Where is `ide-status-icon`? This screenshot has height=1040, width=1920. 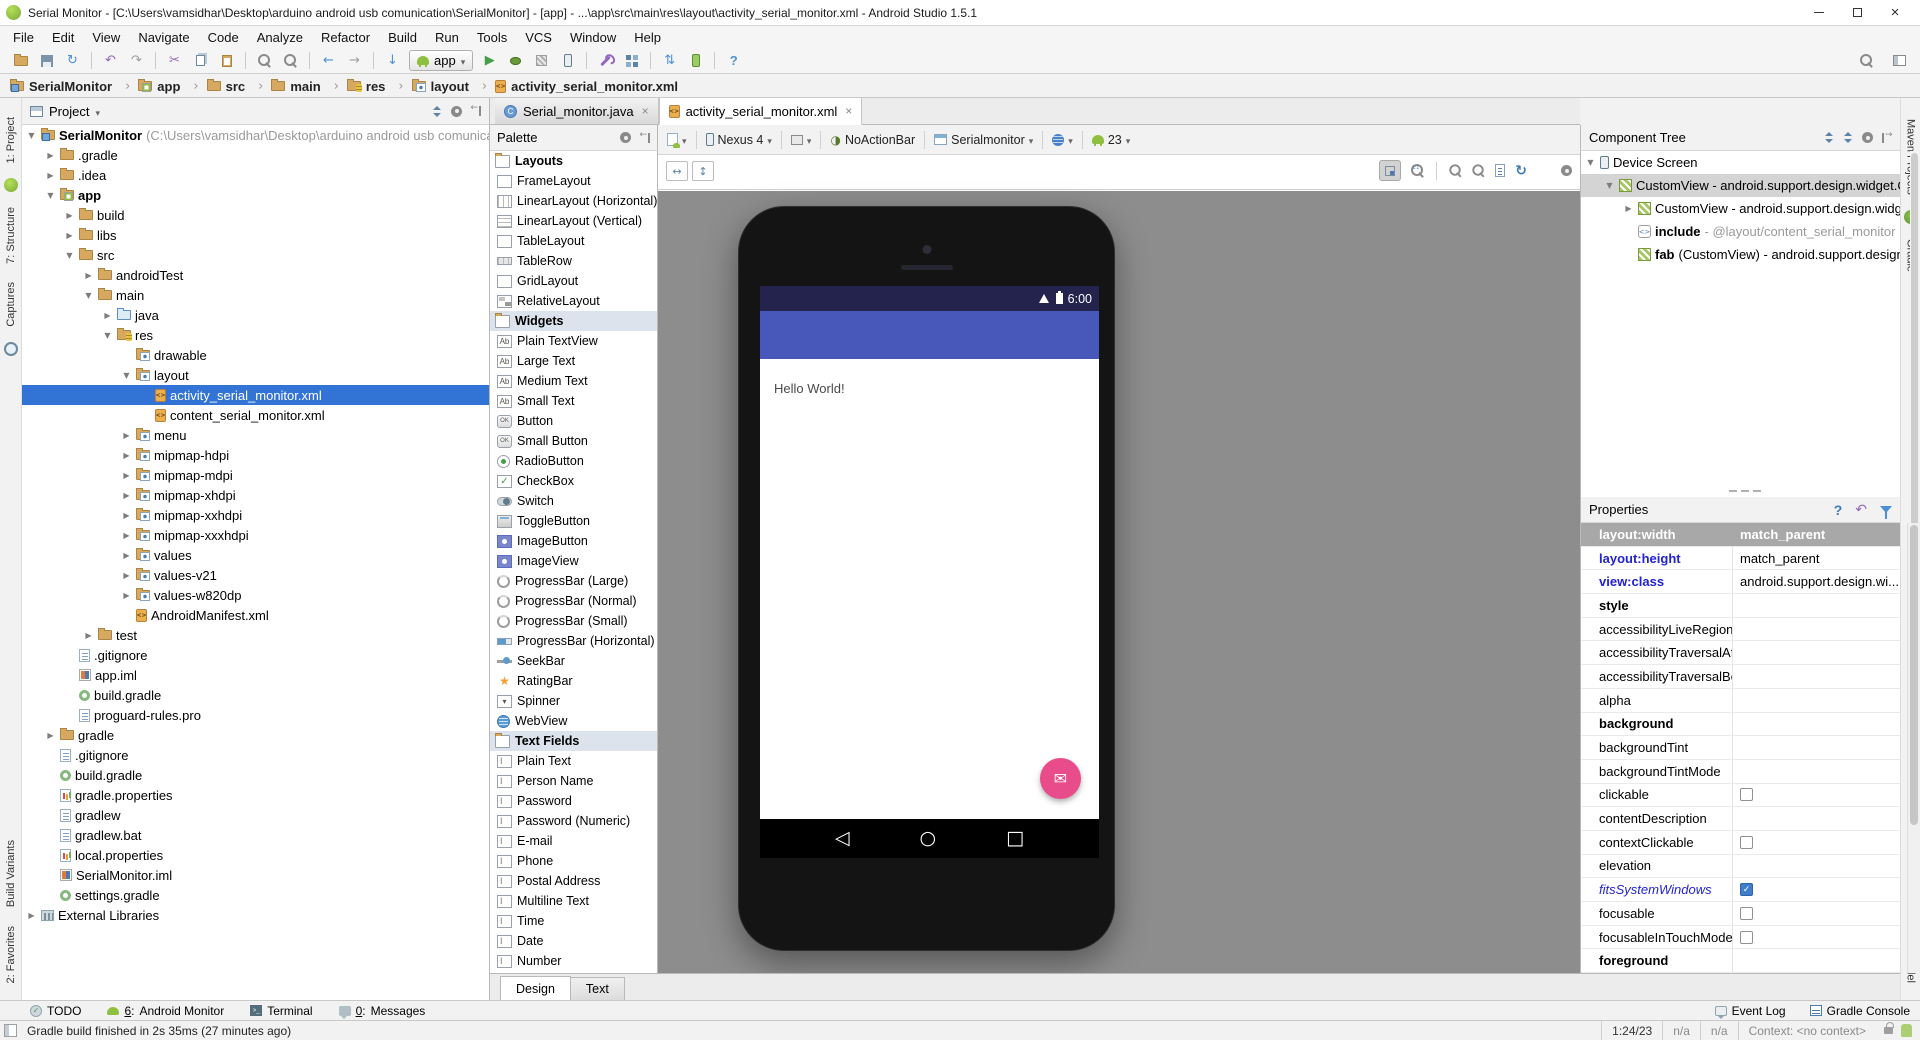
ide-status-icon is located at coordinates (1906, 1030).